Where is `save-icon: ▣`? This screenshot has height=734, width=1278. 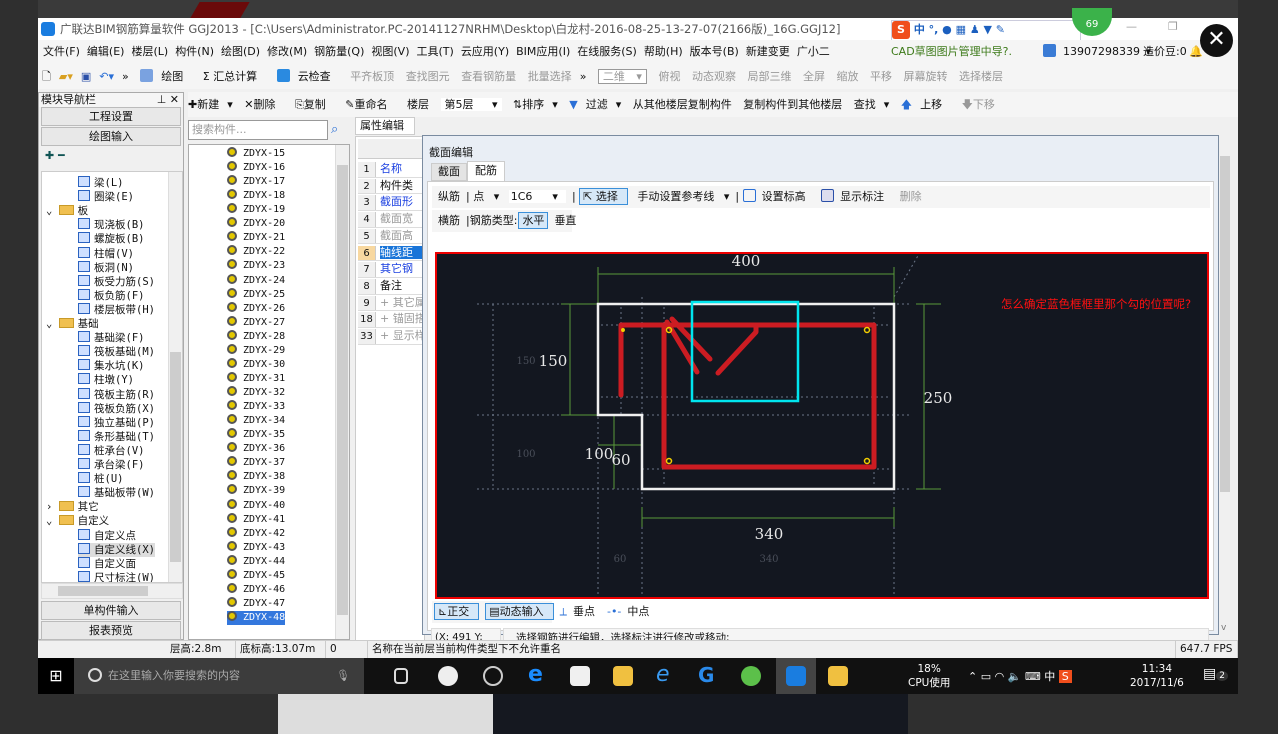 save-icon: ▣ is located at coordinates (86, 76).